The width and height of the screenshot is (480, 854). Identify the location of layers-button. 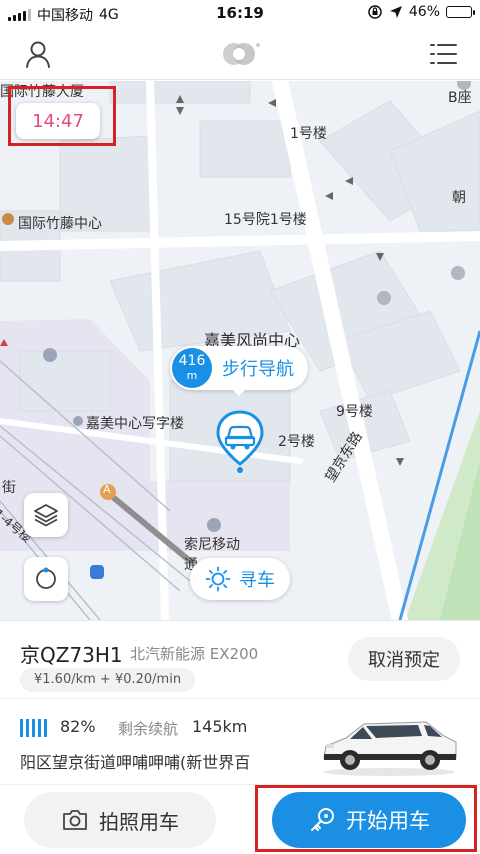
(46, 515).